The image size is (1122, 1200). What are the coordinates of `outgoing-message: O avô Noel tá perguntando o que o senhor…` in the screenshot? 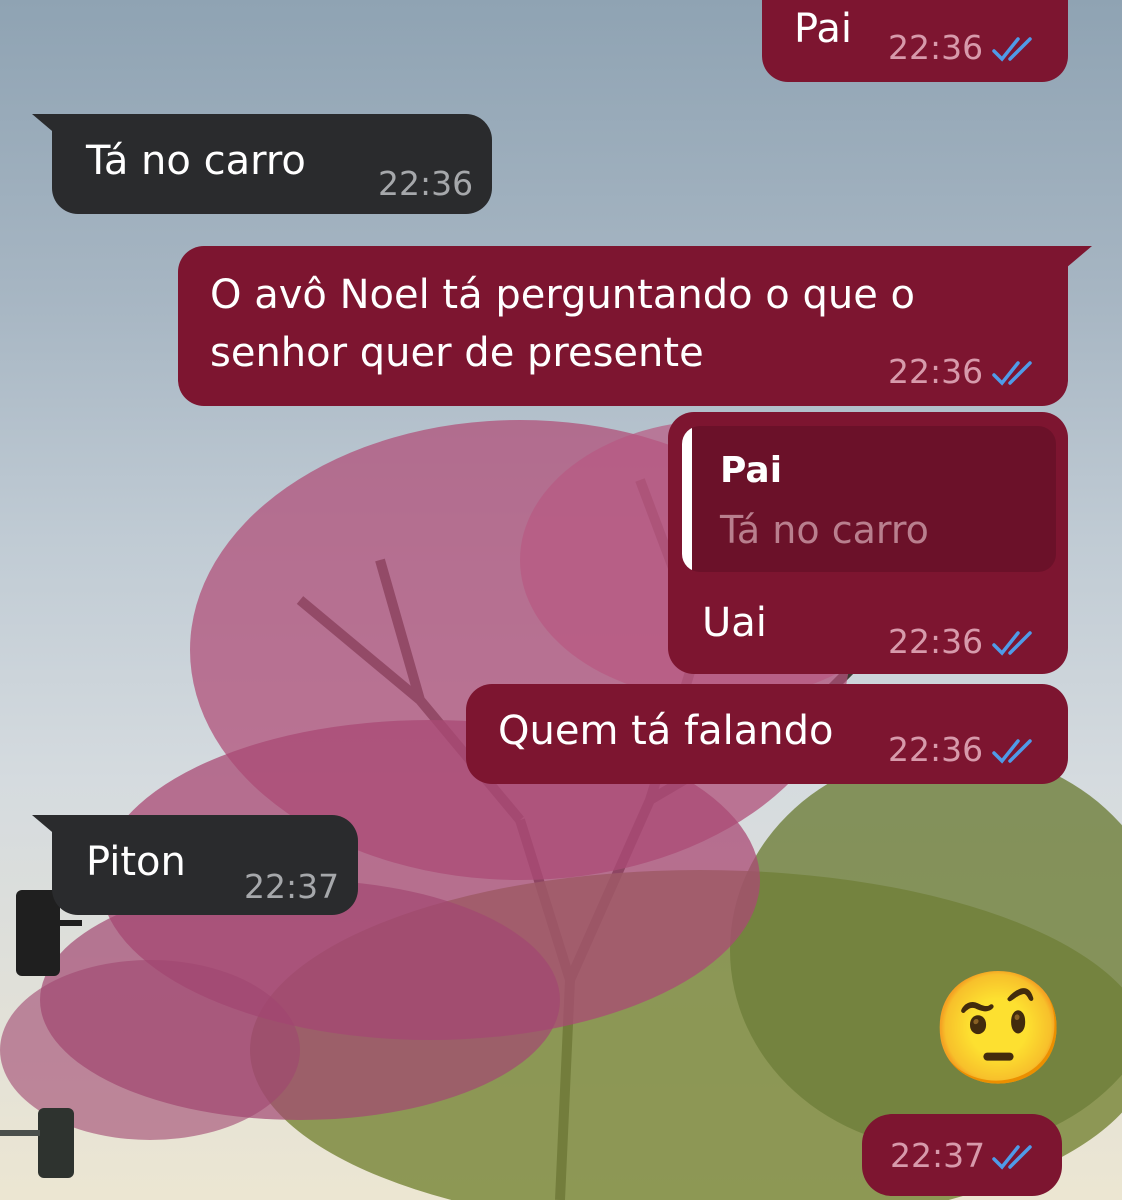 It's located at (635, 326).